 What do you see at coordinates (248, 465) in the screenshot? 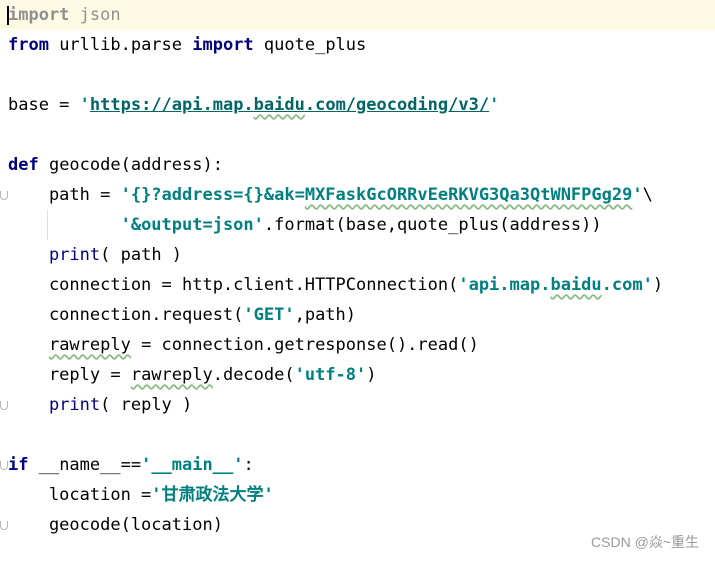
I see `code-token: :` at bounding box center [248, 465].